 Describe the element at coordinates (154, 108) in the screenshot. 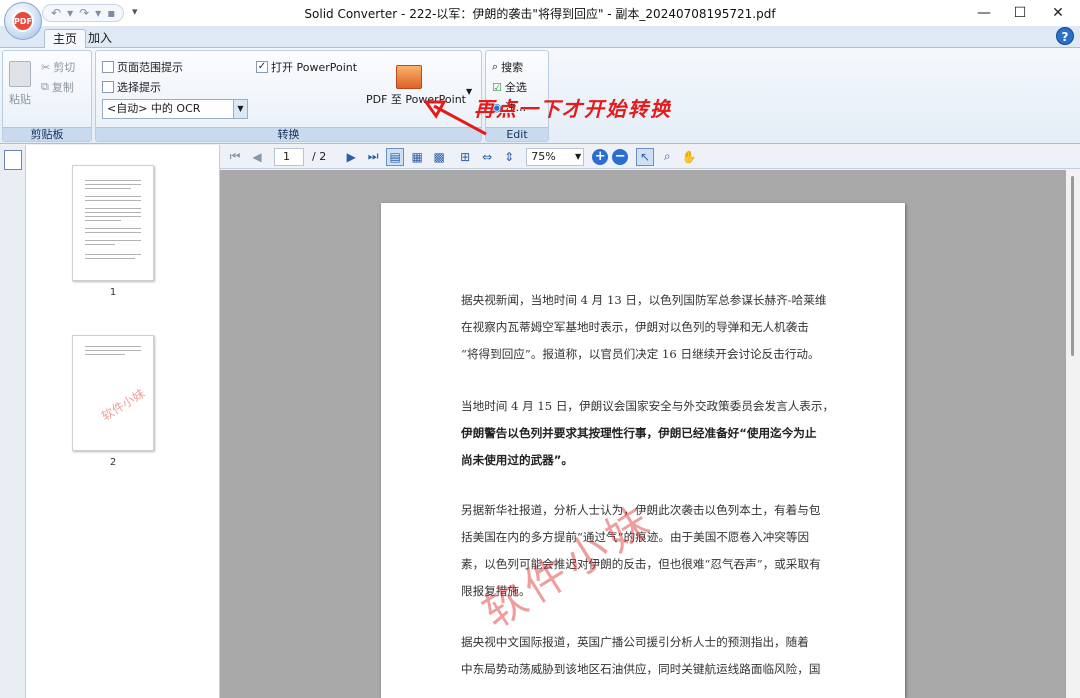

I see `ocr-select-value: <自动> 中的 OCR` at that location.